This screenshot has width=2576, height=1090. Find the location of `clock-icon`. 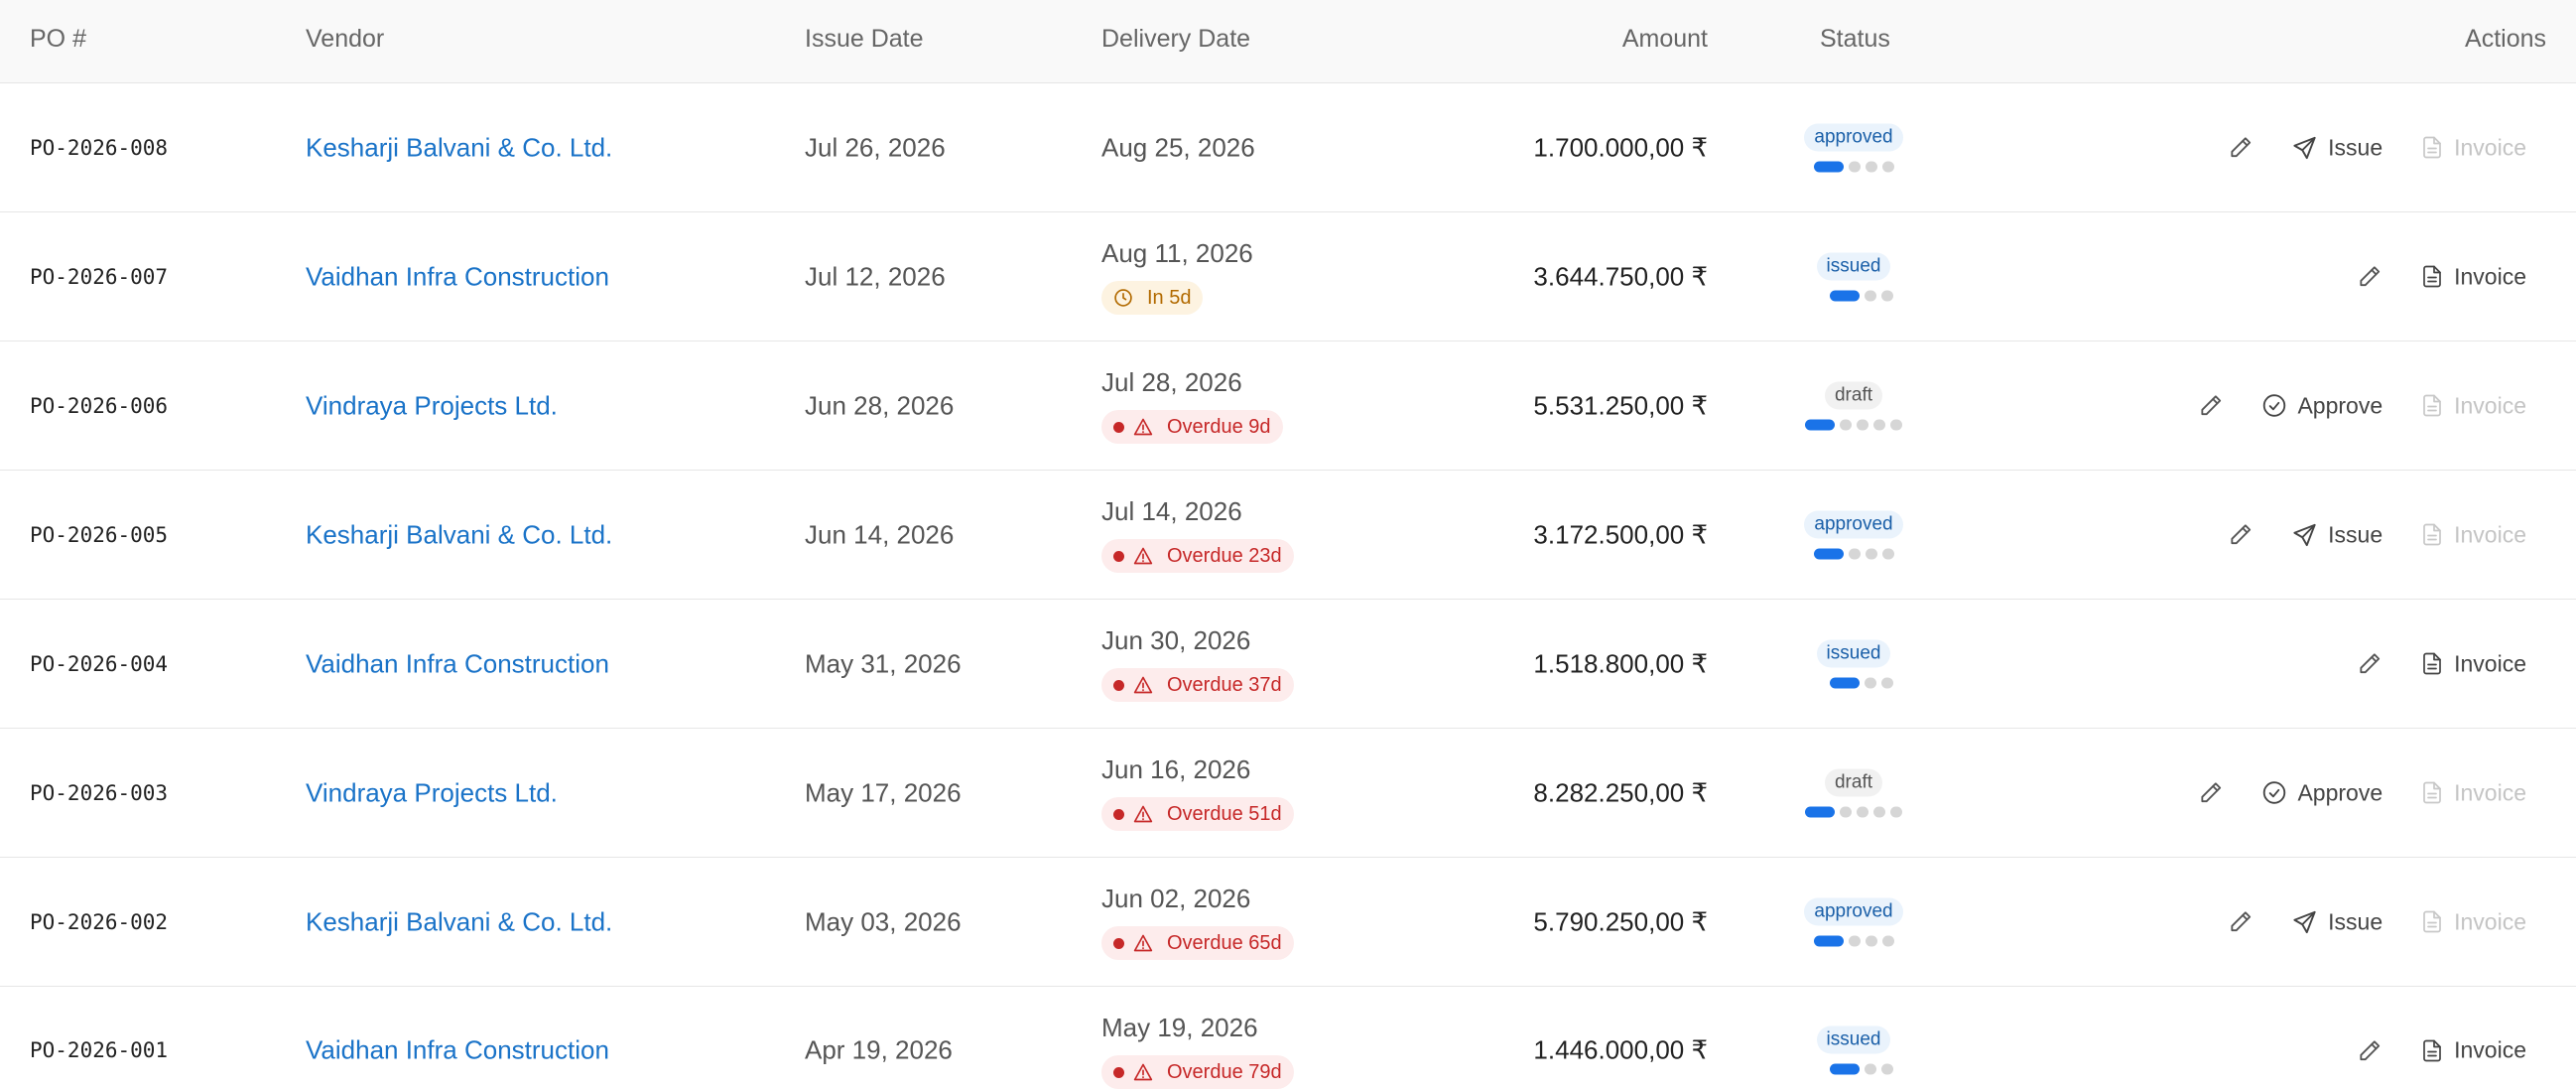

clock-icon is located at coordinates (1130, 298).